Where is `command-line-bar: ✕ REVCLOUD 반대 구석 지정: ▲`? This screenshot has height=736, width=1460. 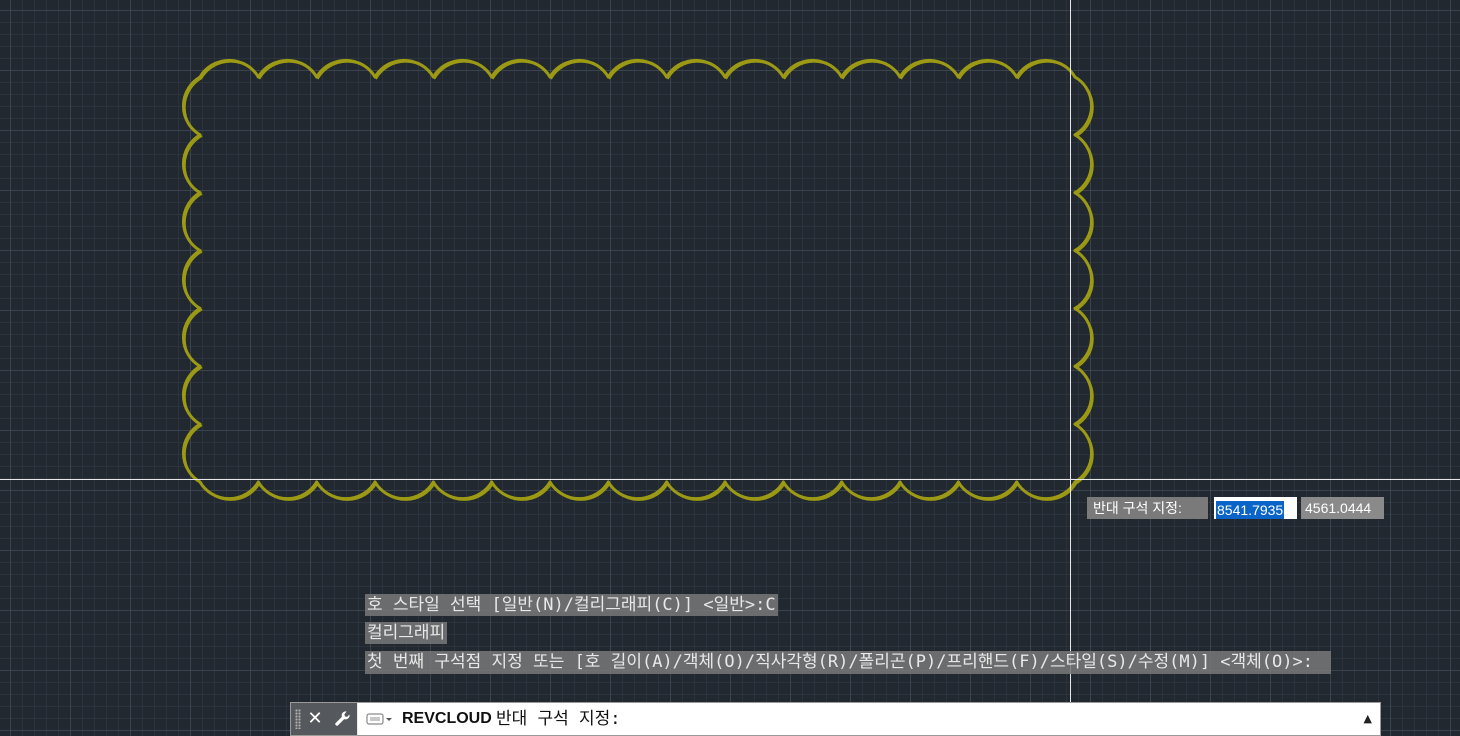 command-line-bar: ✕ REVCLOUD 반대 구석 지정: ▲ is located at coordinates (835, 719).